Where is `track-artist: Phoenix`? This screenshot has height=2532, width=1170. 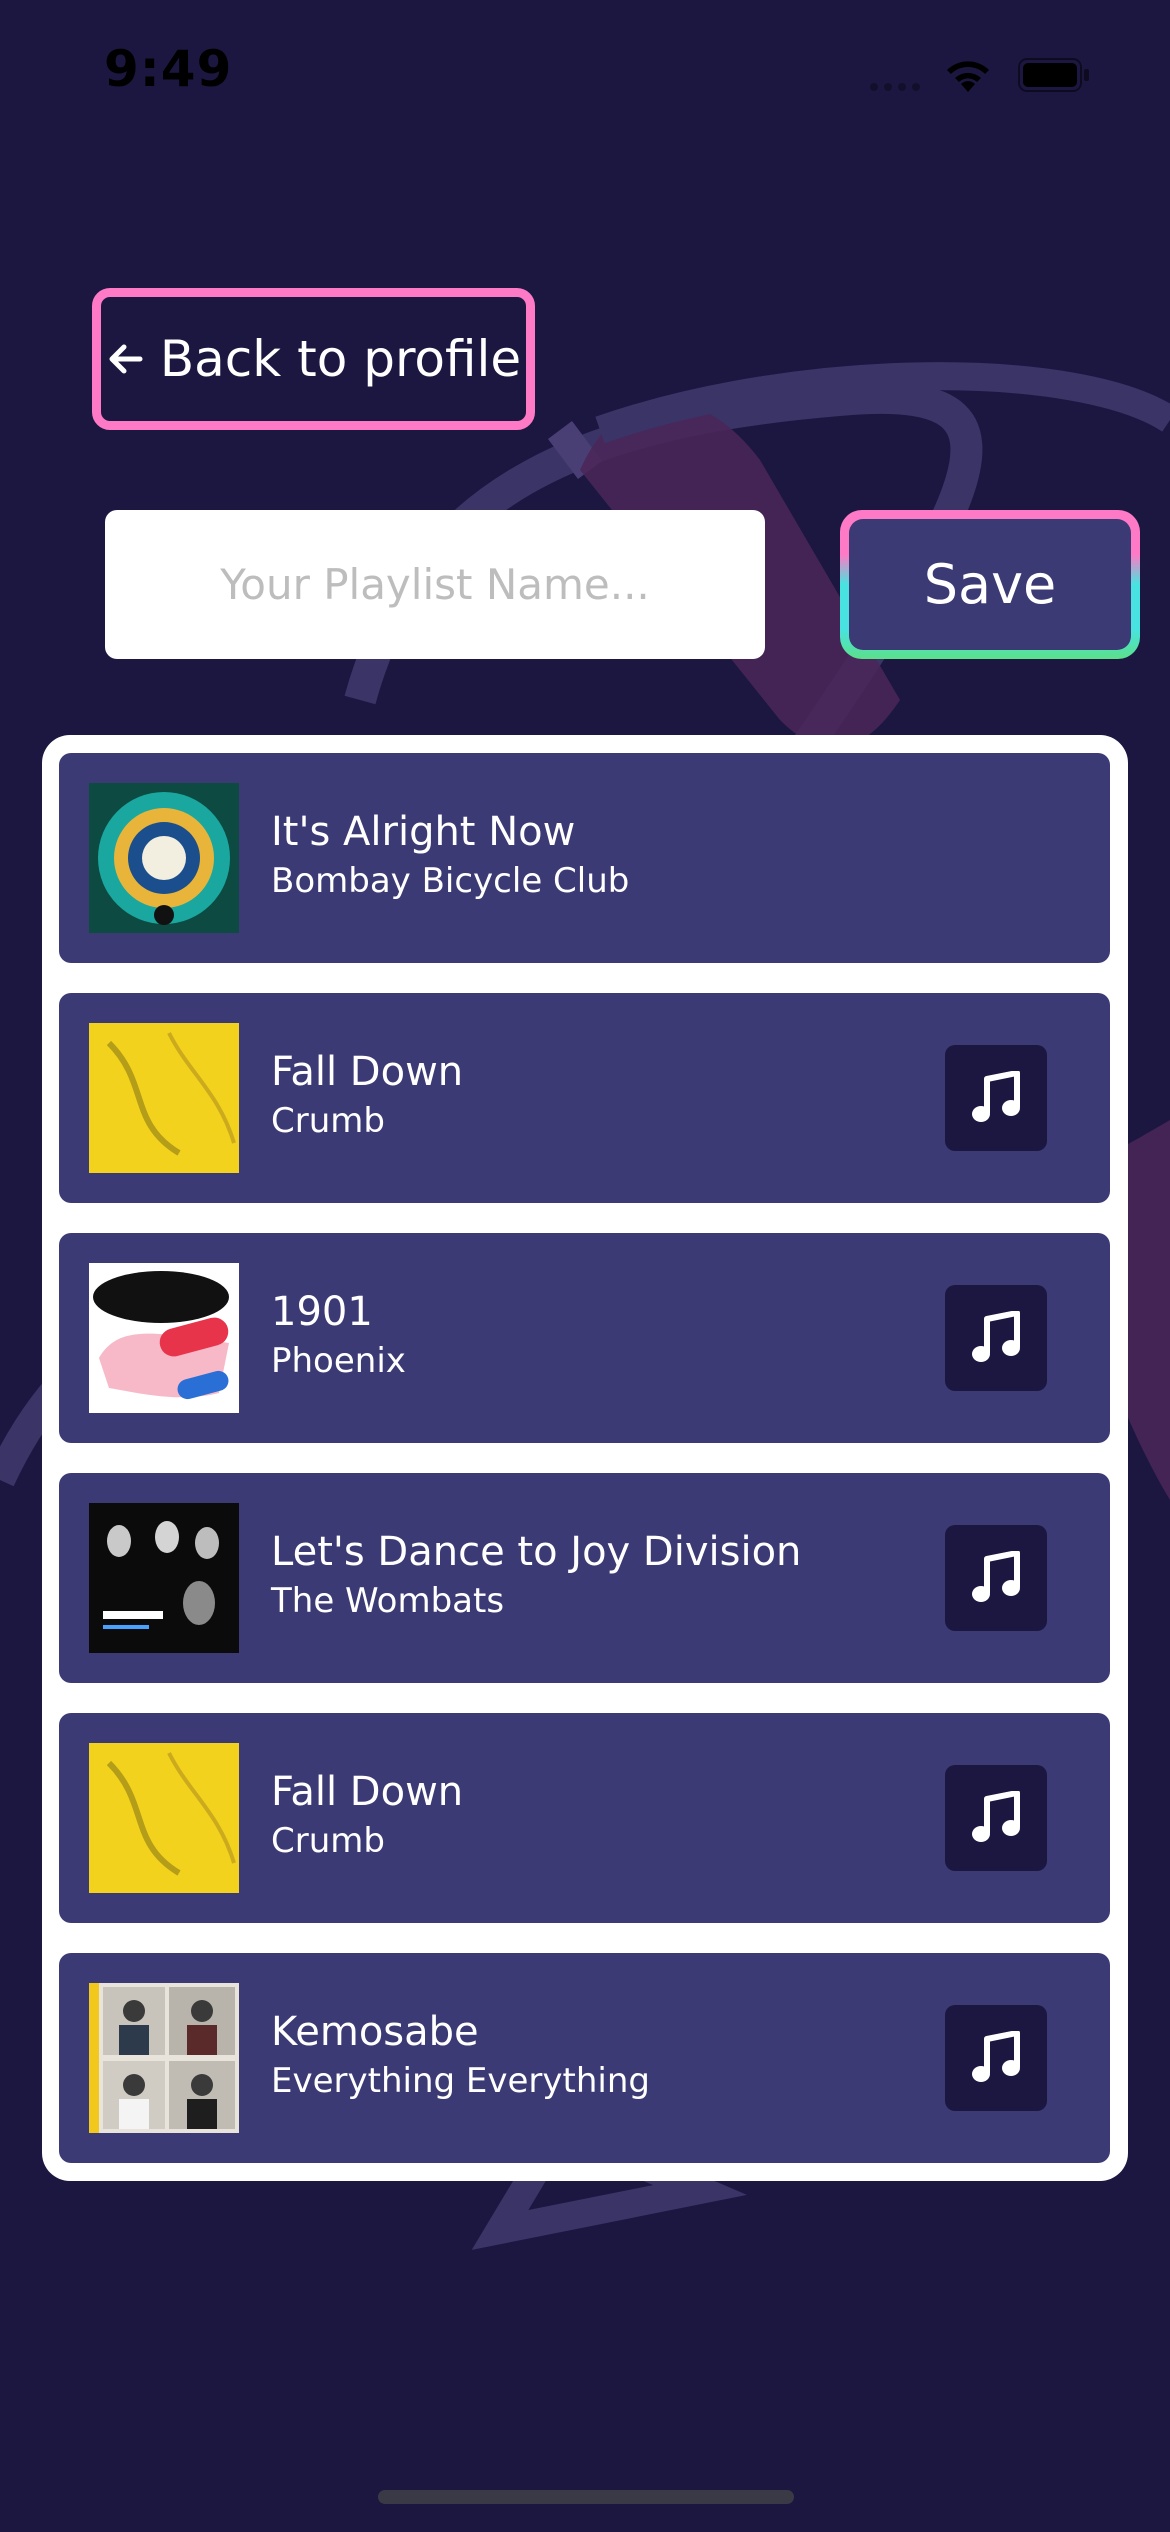
track-artist: Phoenix is located at coordinates (338, 1361).